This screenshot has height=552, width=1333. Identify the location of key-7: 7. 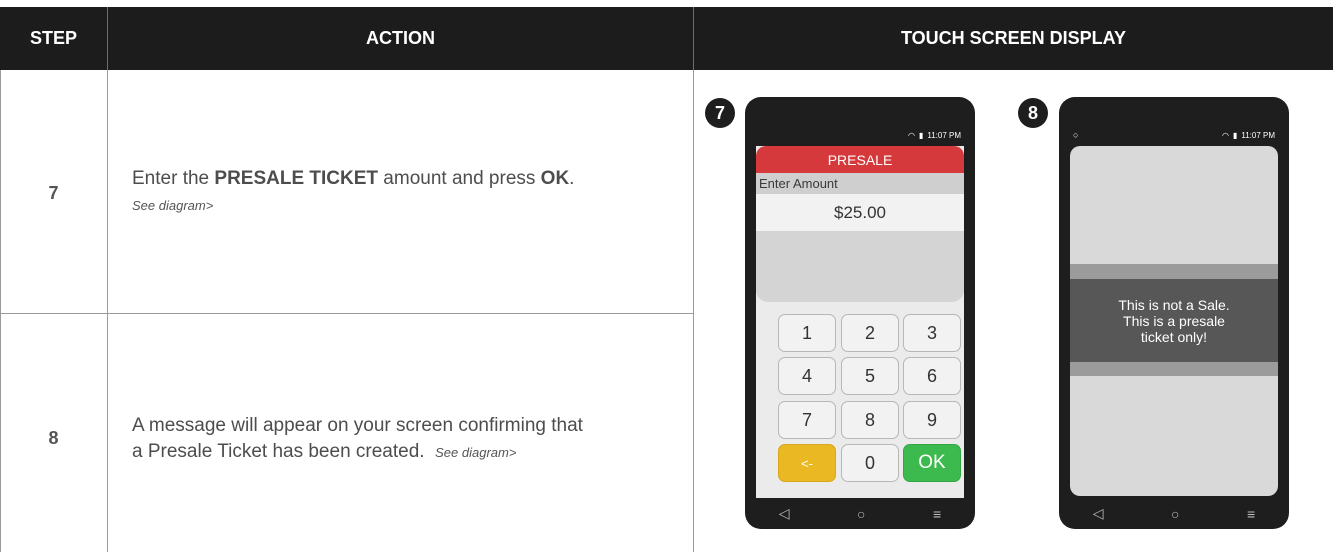
(807, 420).